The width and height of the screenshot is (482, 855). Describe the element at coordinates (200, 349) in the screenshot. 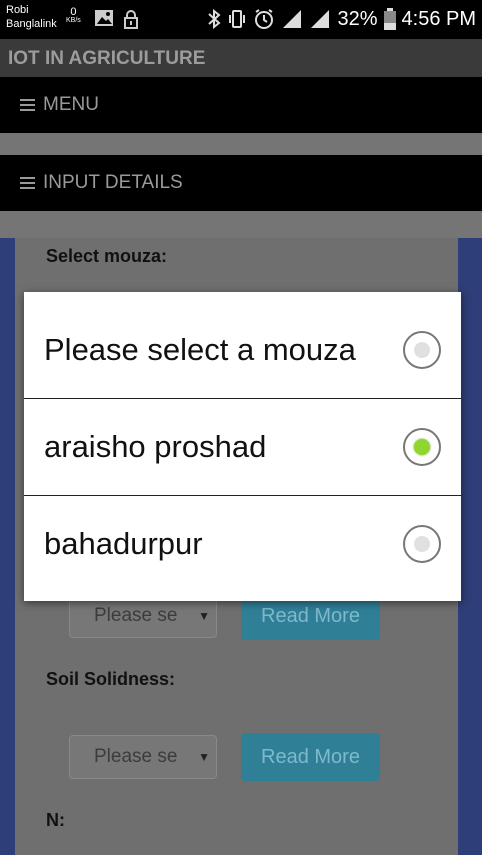

I see `option-label: Please select a mouza` at that location.